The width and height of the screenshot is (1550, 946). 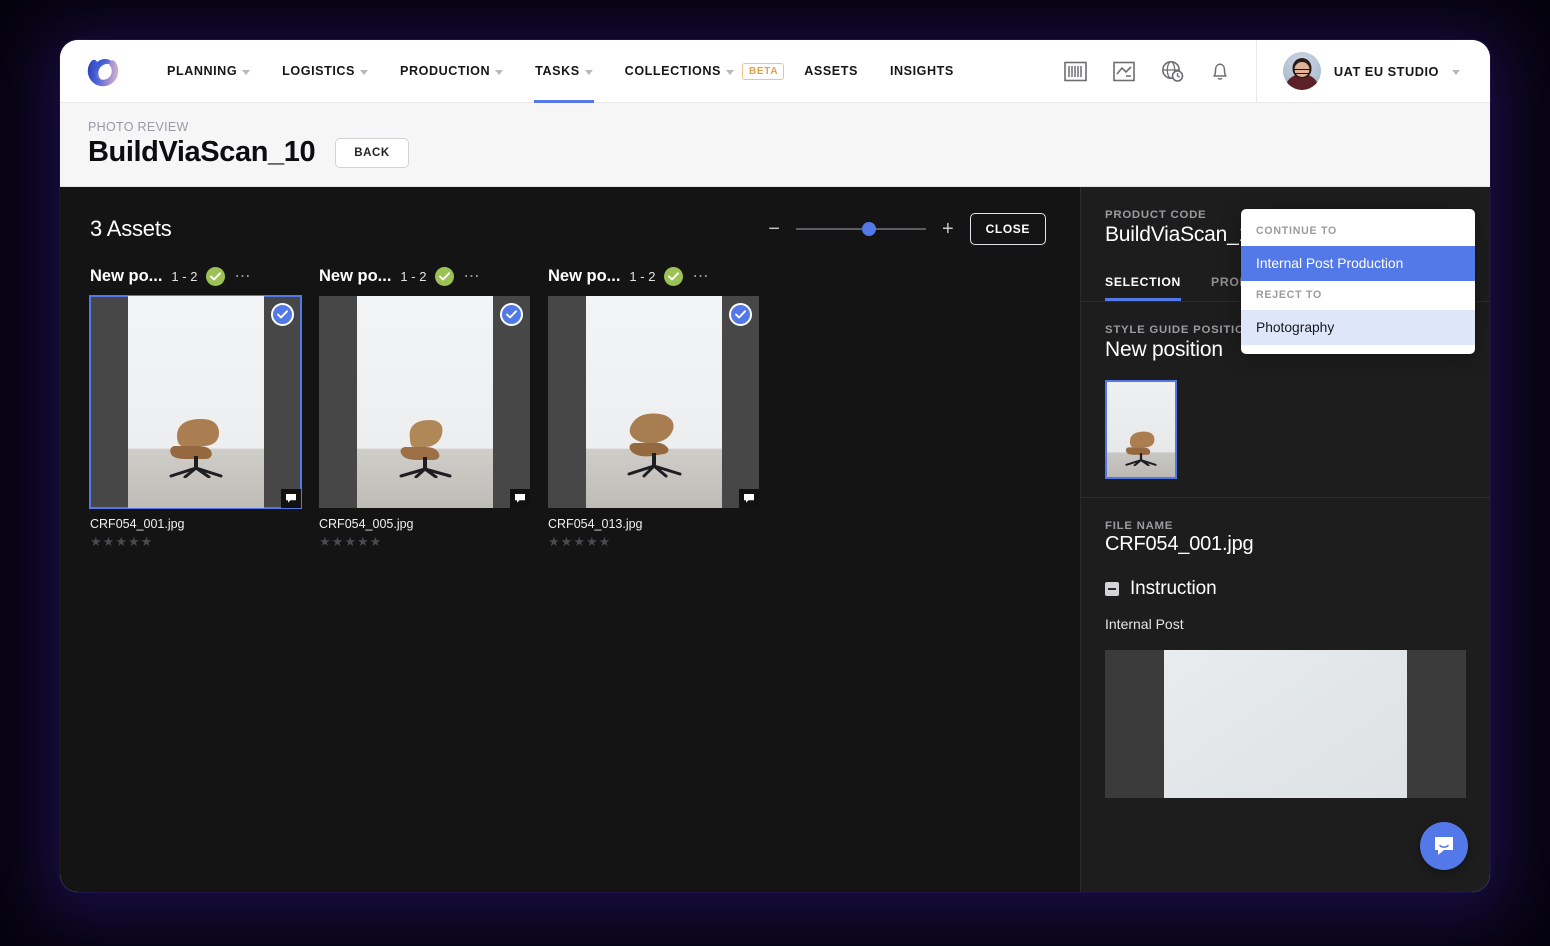 I want to click on assets-header: 3 Assets − + CLOSE, so click(x=570, y=216).